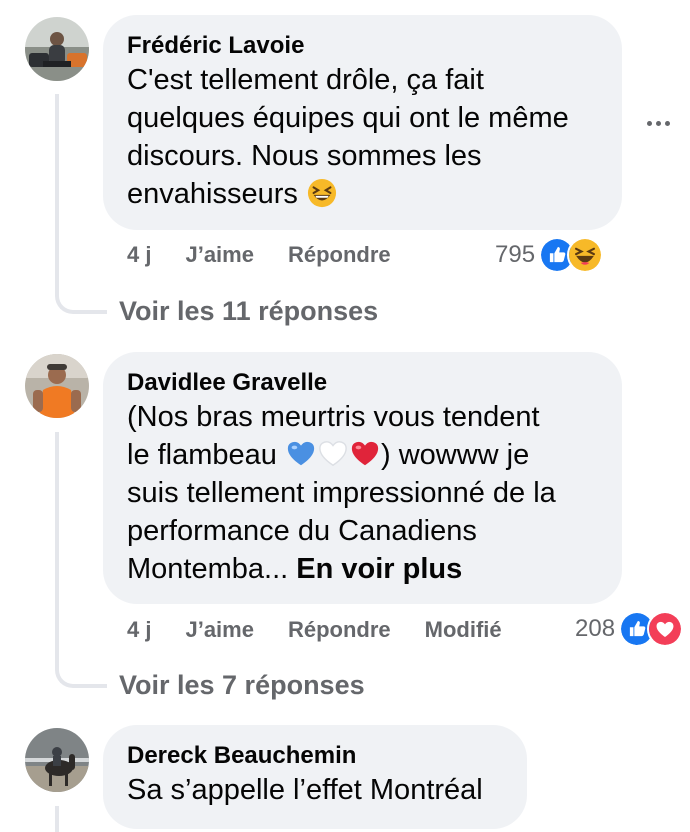 This screenshot has width=690, height=832. Describe the element at coordinates (549, 255) in the screenshot. I see `reaction-summary: 795` at that location.